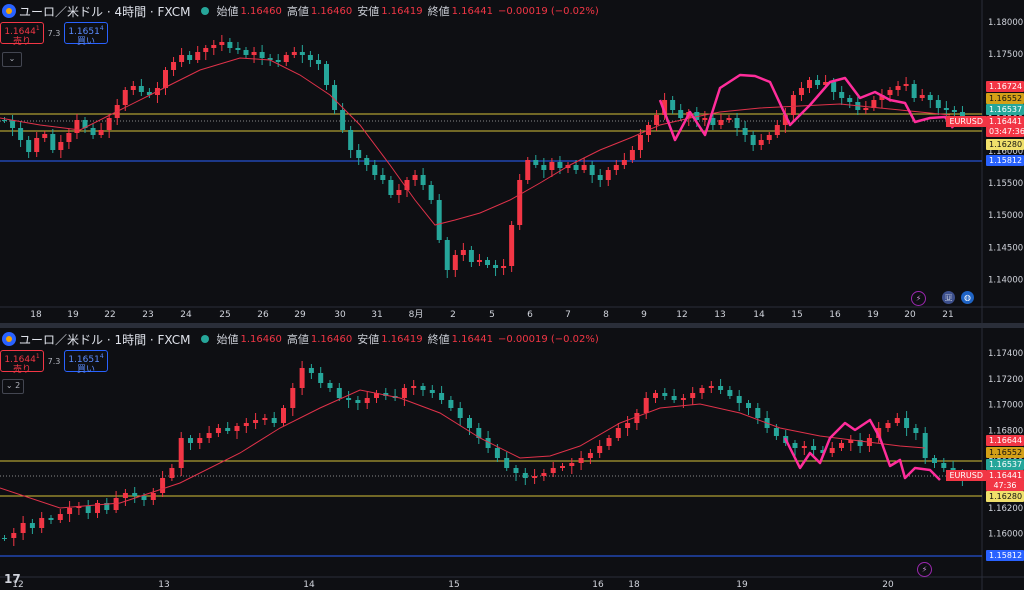 The image size is (1024, 590). Describe the element at coordinates (634, 585) in the screenshot. I see `time-tick-label: 18` at that location.